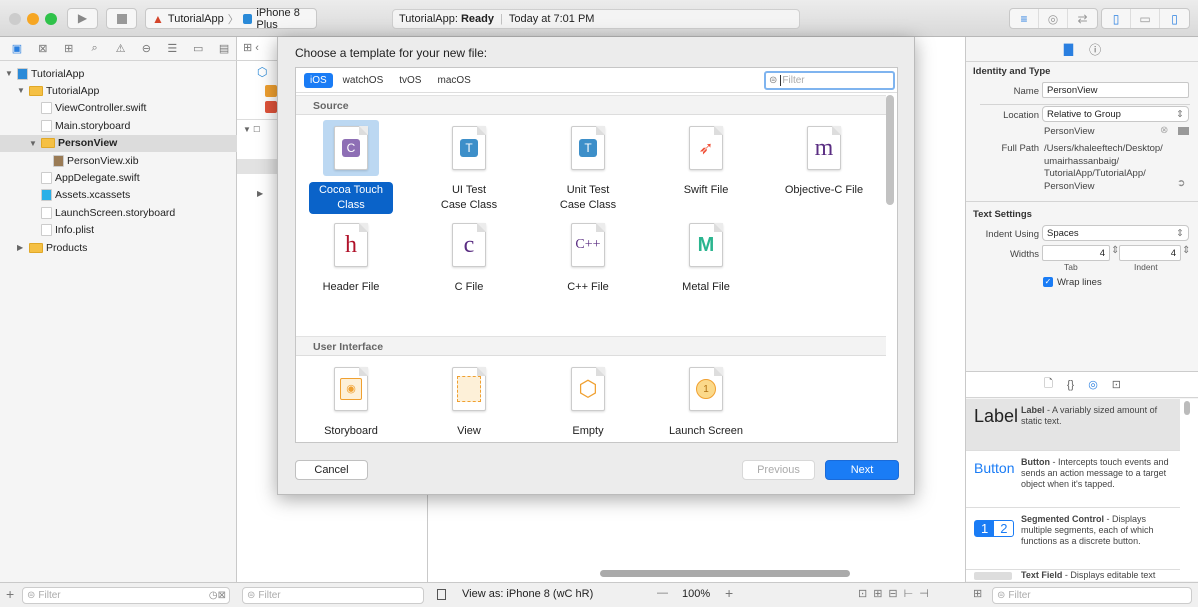  What do you see at coordinates (118, 108) in the screenshot?
I see `tree-item: ViewController.swift` at bounding box center [118, 108].